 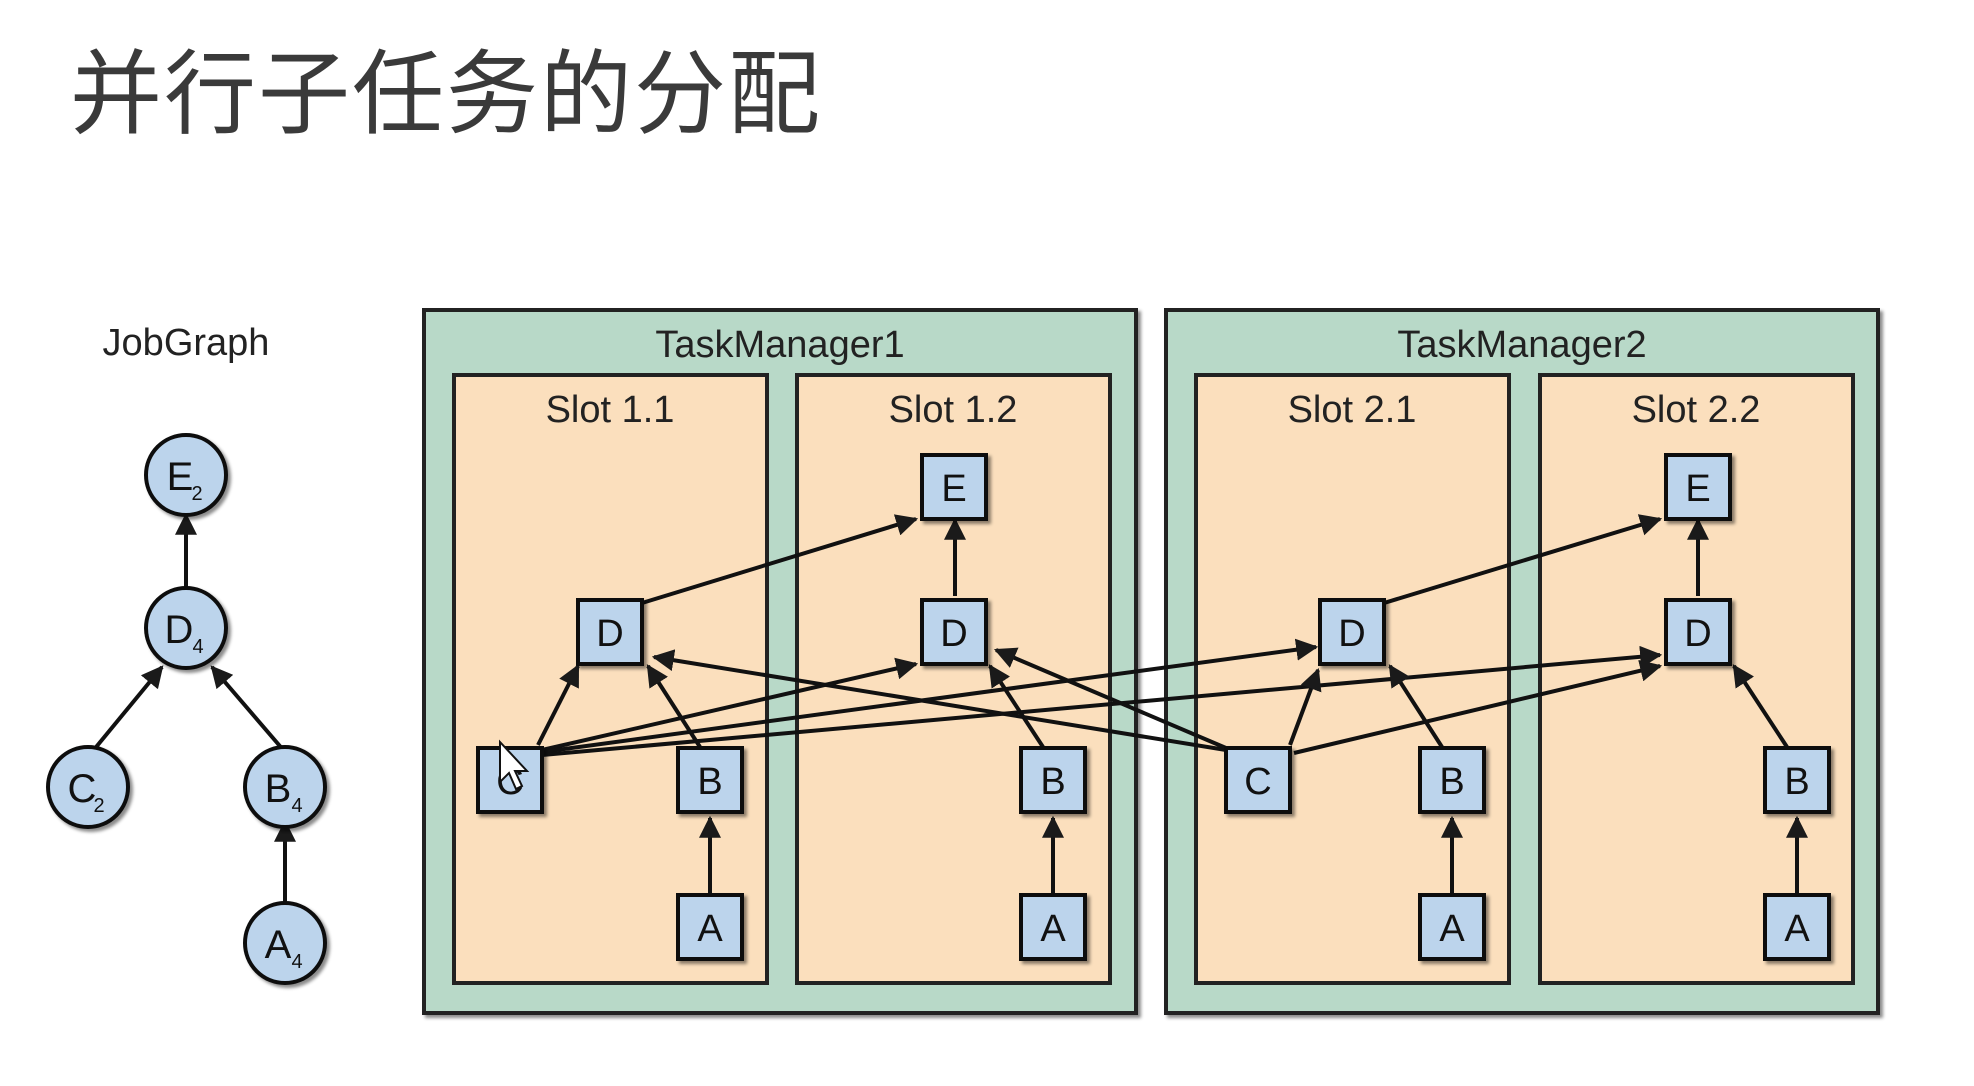 I want to click on task-s11-b: B, so click(x=710, y=780).